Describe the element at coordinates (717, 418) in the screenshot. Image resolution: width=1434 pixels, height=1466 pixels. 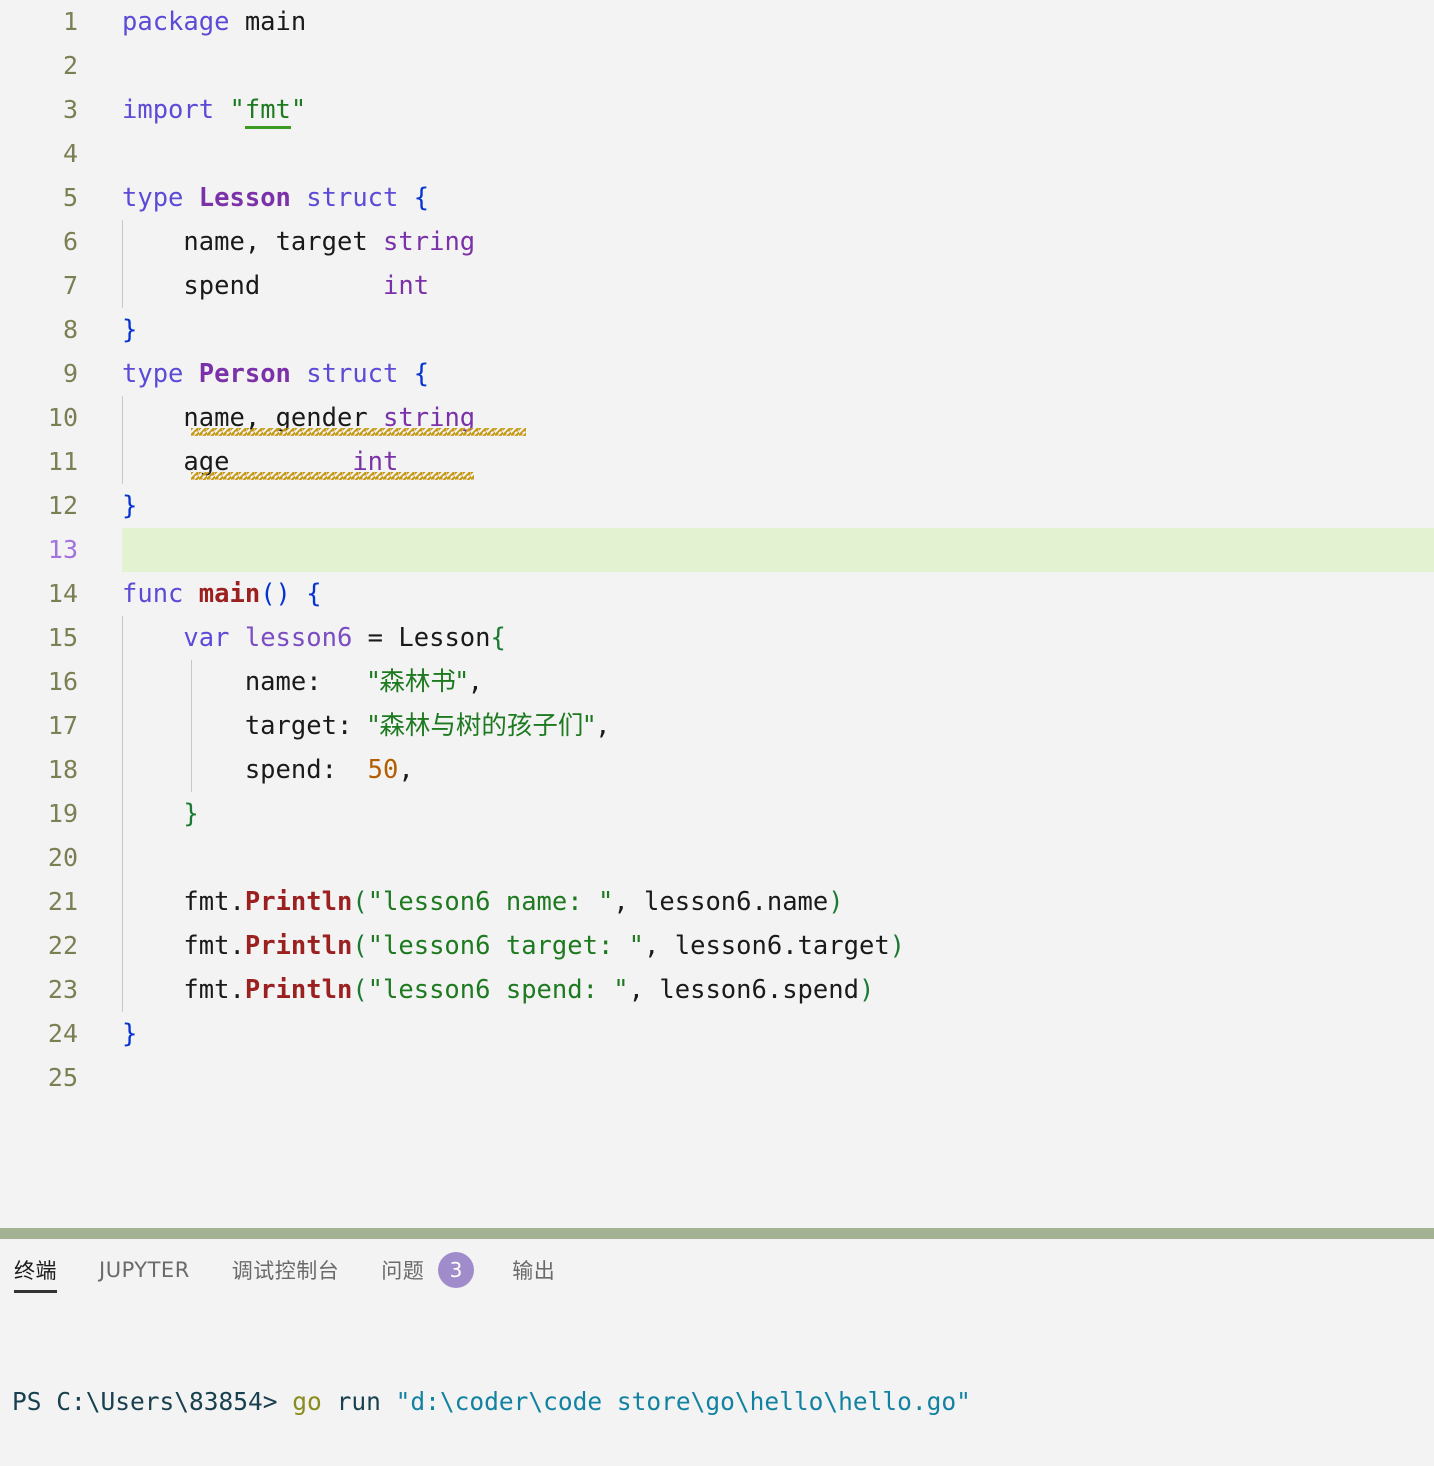
I see `code-line: 10 name, gender string` at that location.